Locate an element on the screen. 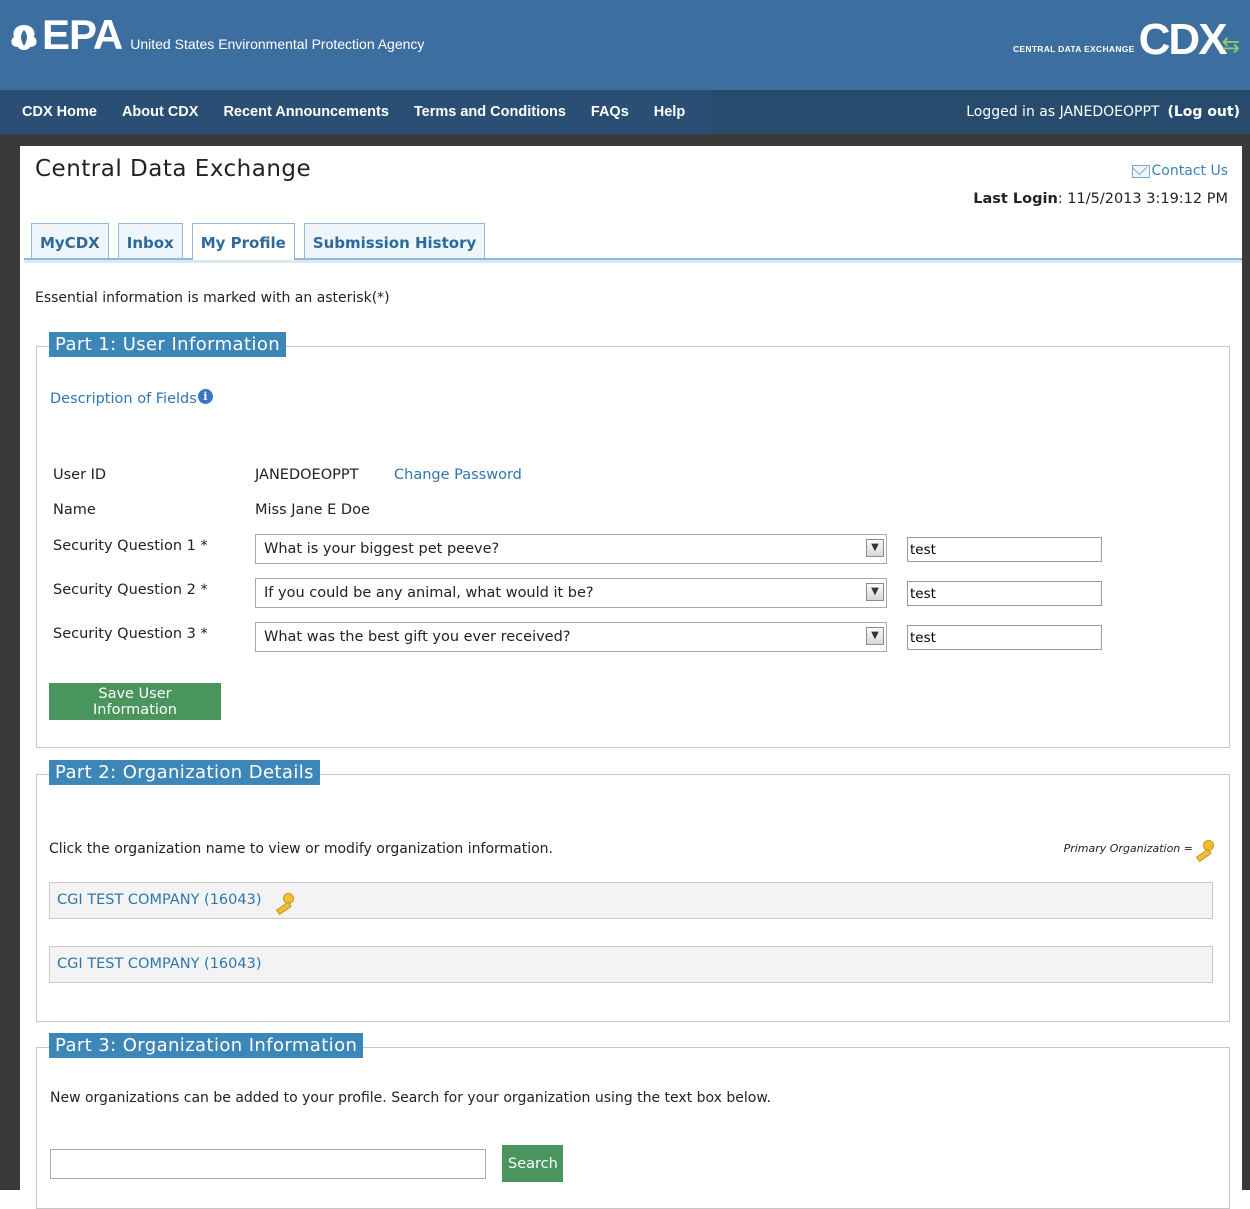 The height and width of the screenshot is (1209, 1250). contact-us-link: Contact Us is located at coordinates (1179, 171).